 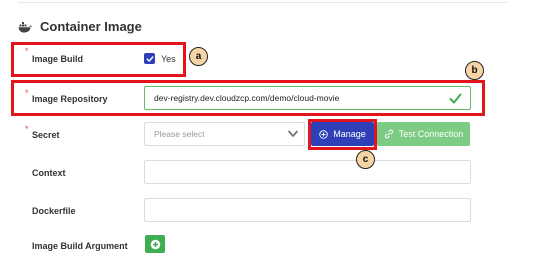 I want to click on highlight-box-c, so click(x=342, y=134).